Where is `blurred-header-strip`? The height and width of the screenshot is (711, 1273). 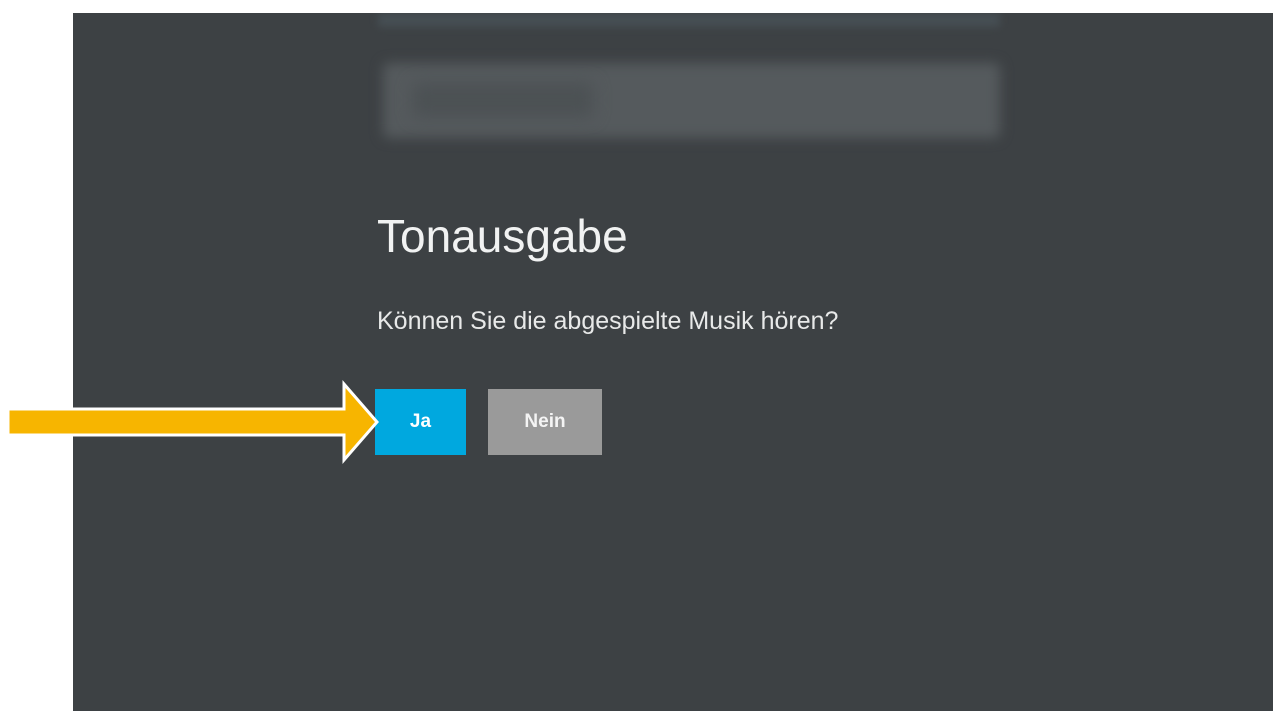
blurred-header-strip is located at coordinates (689, 20).